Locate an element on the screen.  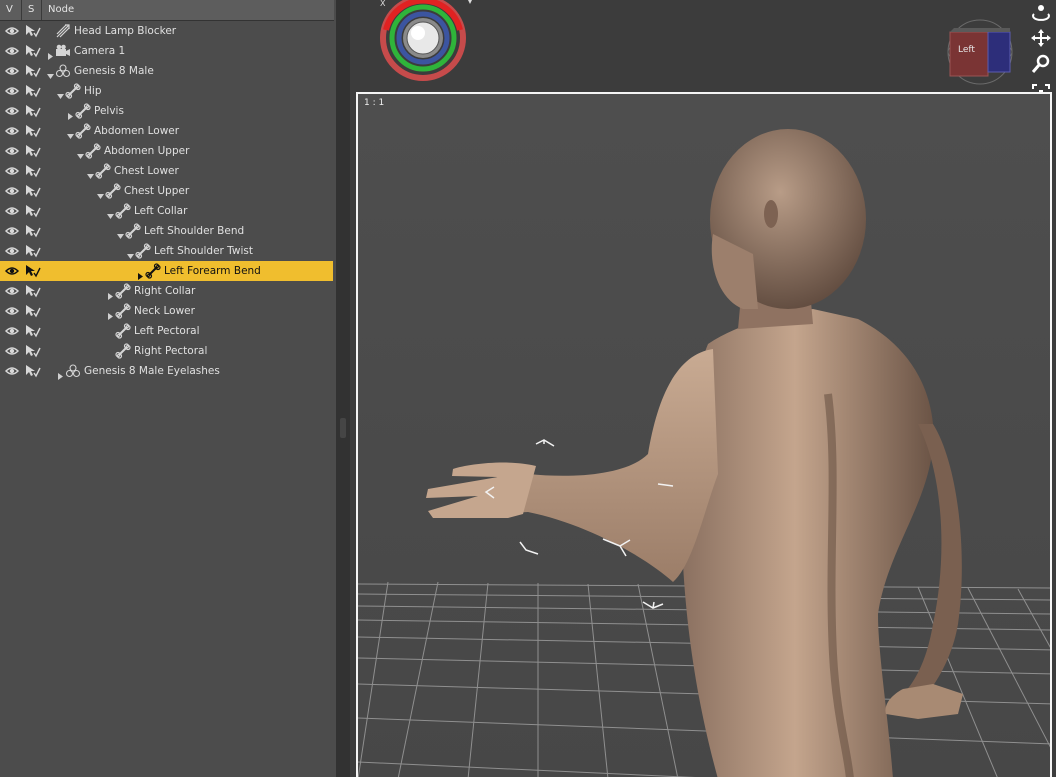
node-label: Chest Upper is located at coordinates (157, 191).